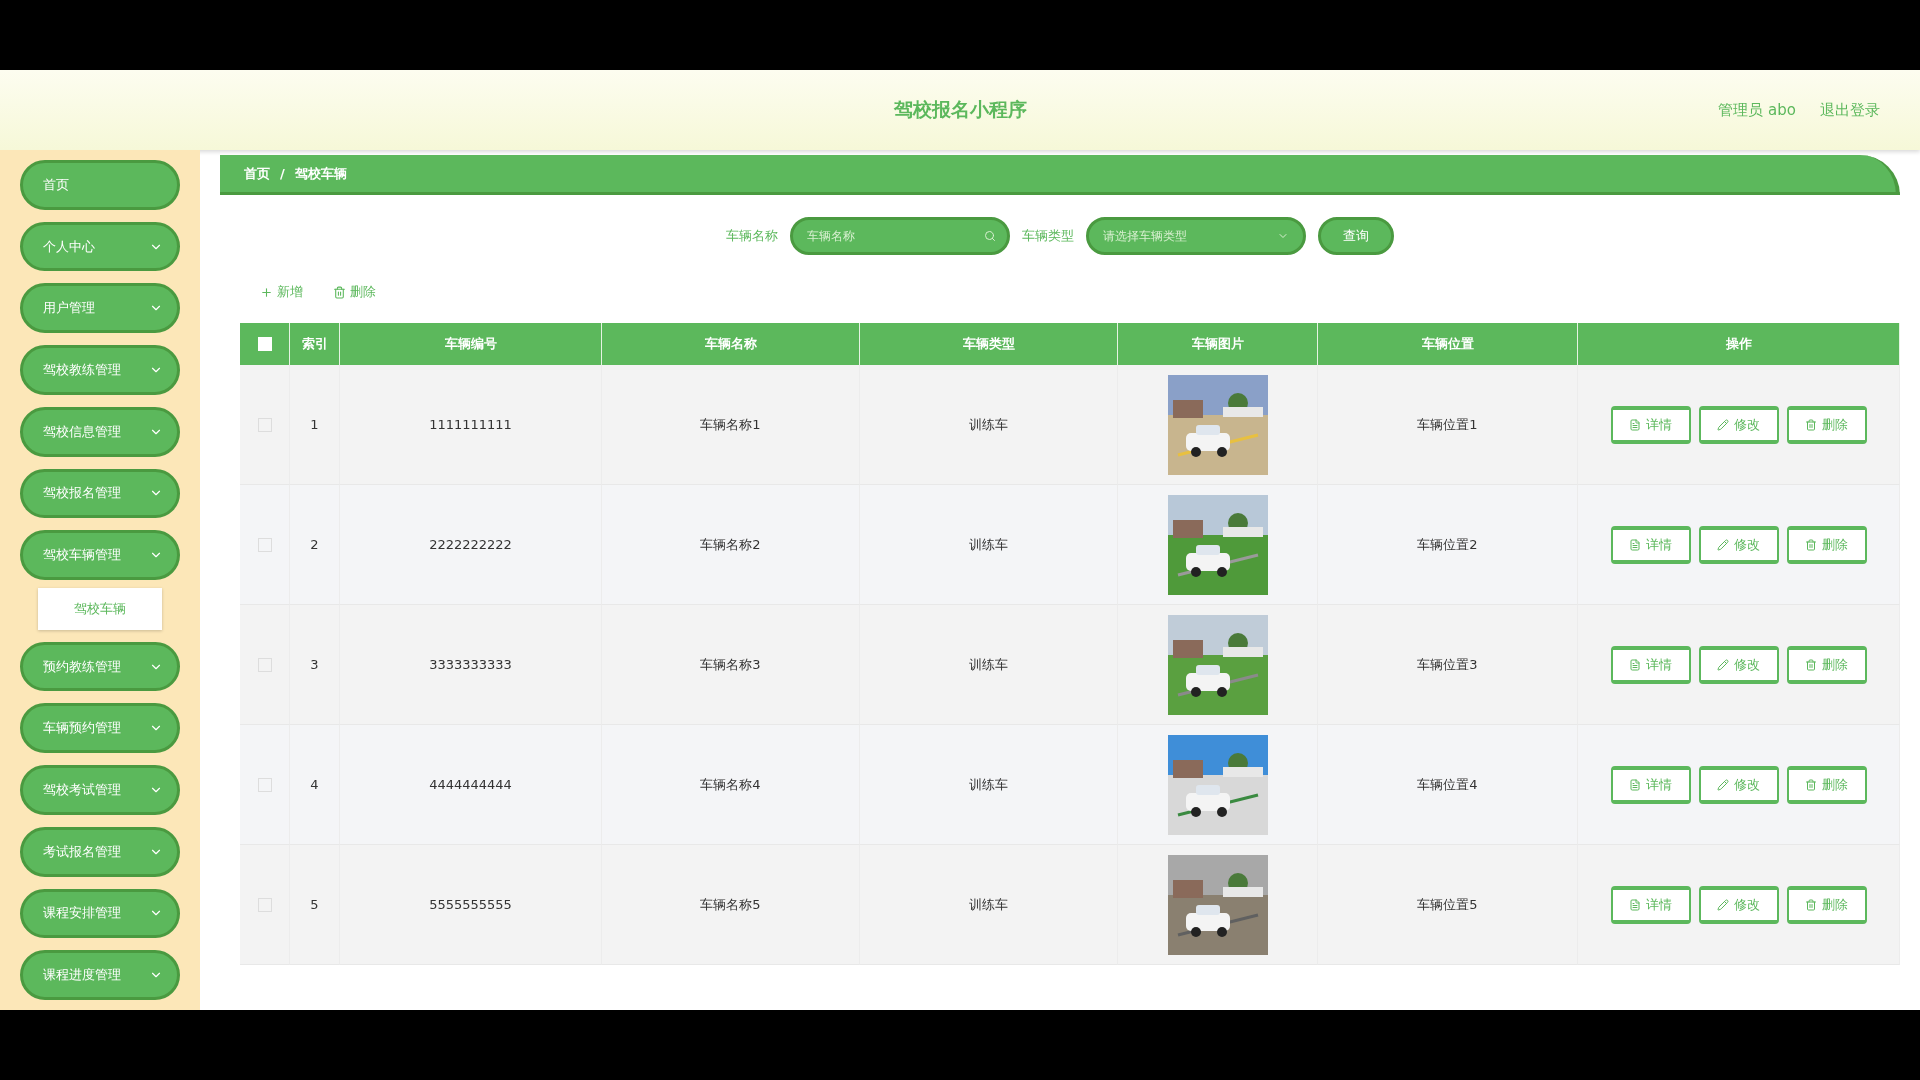 Image resolution: width=1920 pixels, height=1080 pixels. I want to click on table-cell: 2, so click(315, 545).